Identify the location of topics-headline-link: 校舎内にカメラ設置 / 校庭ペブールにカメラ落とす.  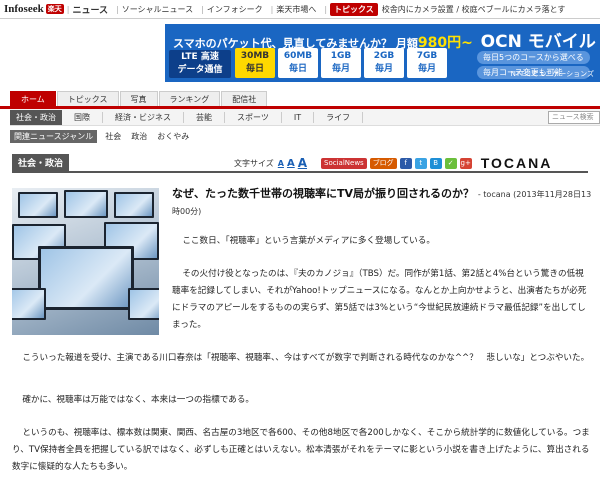
(474, 9).